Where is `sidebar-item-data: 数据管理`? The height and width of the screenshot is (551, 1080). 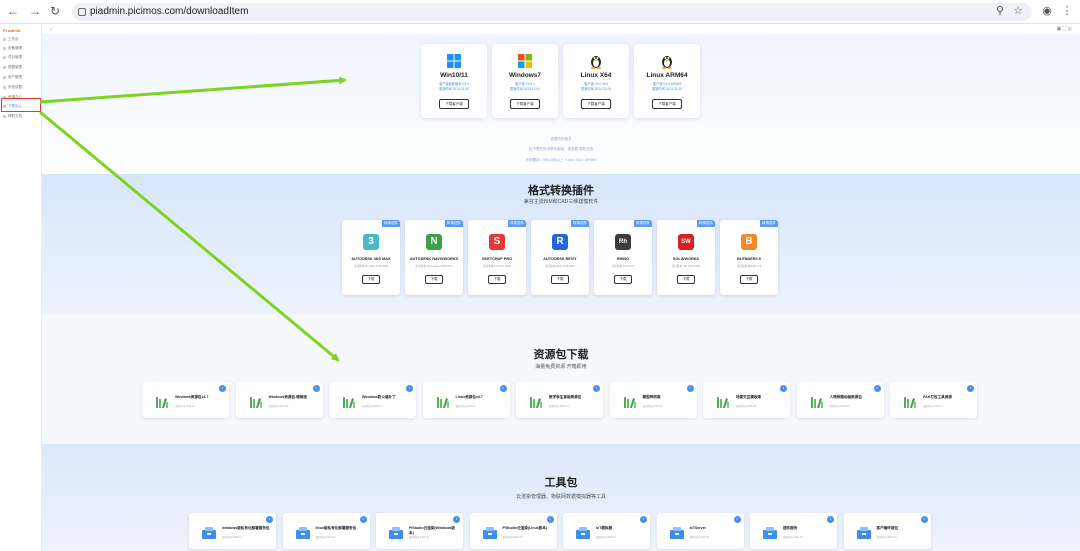
sidebar-item-data: 数据管理 is located at coordinates (21, 68).